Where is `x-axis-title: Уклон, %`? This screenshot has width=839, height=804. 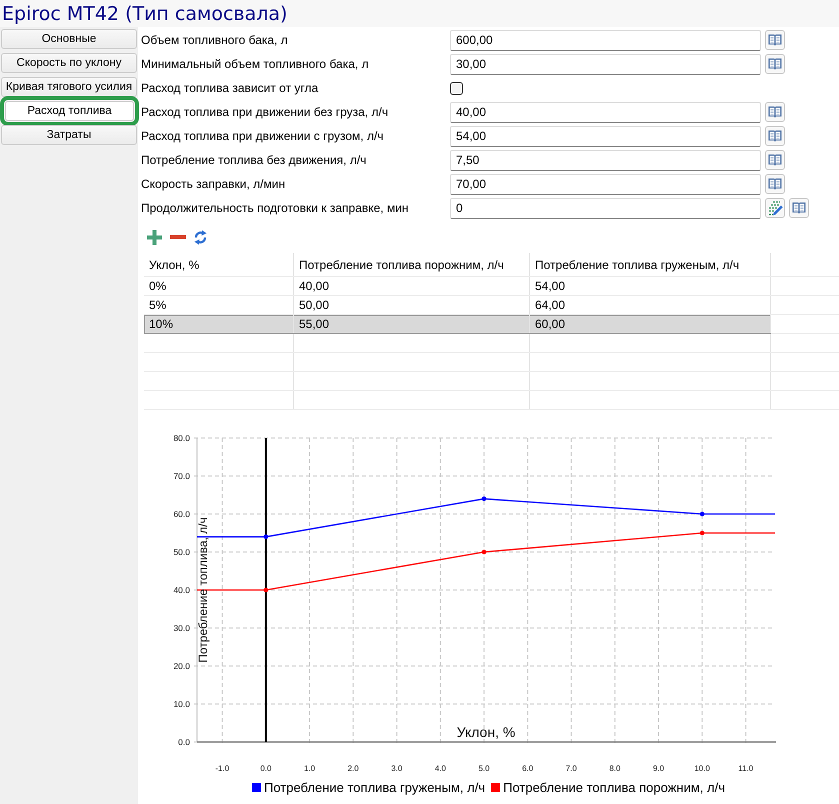 x-axis-title: Уклон, % is located at coordinates (486, 732).